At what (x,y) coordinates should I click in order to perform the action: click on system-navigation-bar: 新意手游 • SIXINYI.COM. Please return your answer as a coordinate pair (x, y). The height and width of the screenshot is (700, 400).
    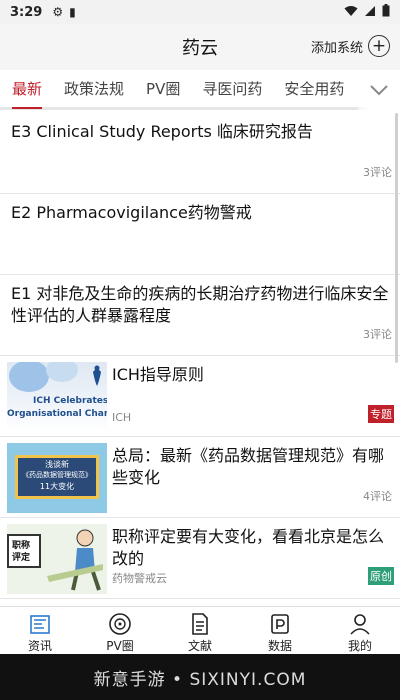
    Looking at the image, I should click on (200, 677).